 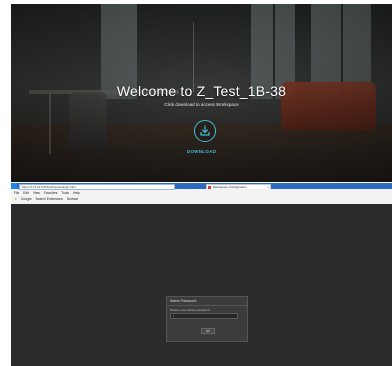 I want to click on address-bar-icons: ⌕ ↻, so click(x=189, y=186).